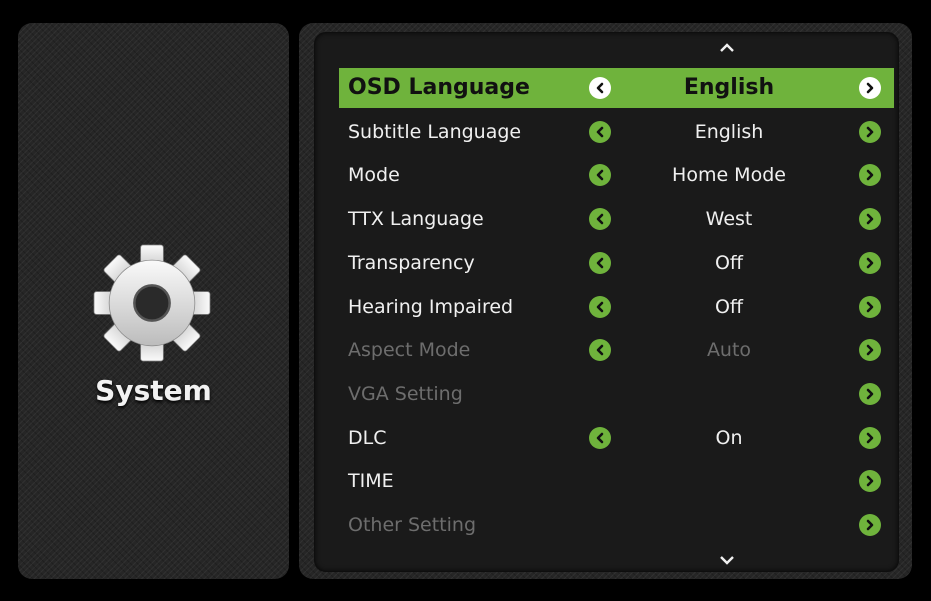 This screenshot has width=931, height=601. What do you see at coordinates (439, 87) in the screenshot?
I see `menu-row-label: OSD Language` at bounding box center [439, 87].